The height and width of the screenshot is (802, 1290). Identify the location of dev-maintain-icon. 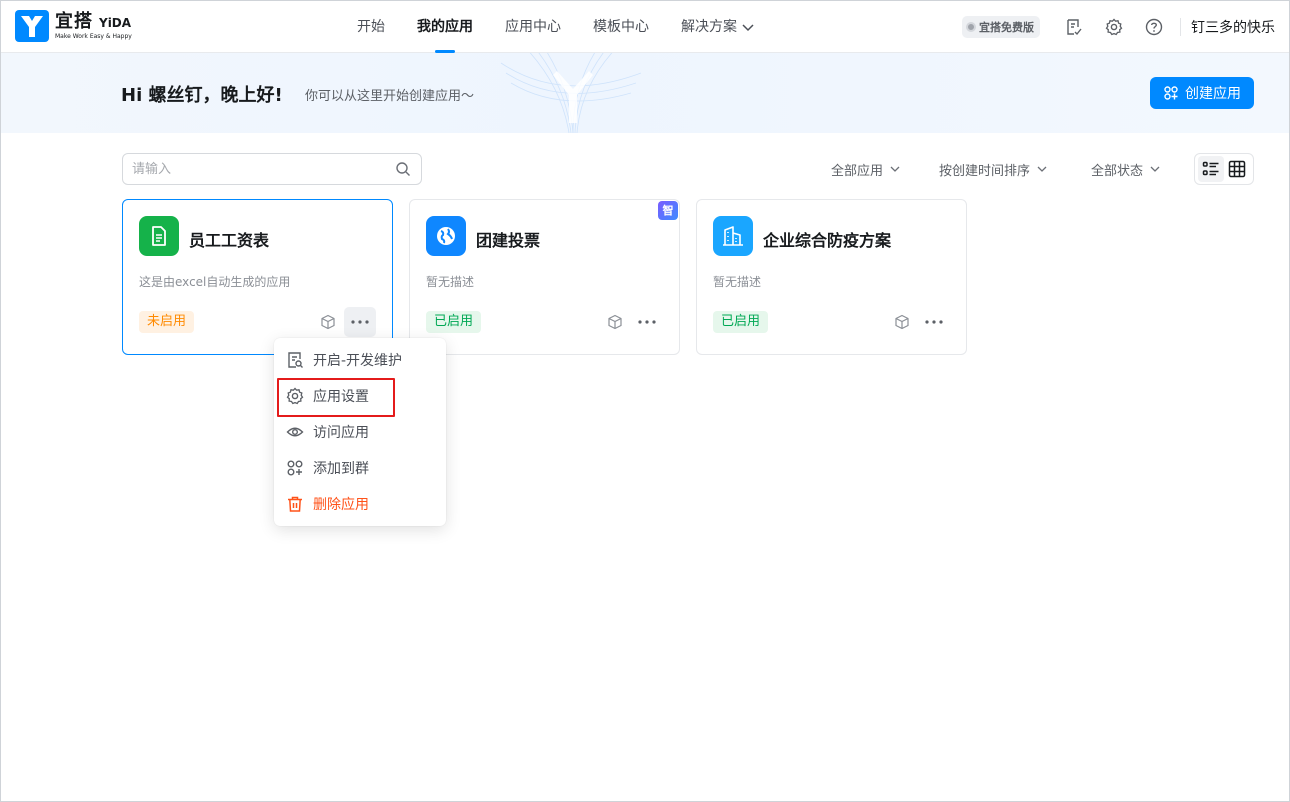
(295, 360).